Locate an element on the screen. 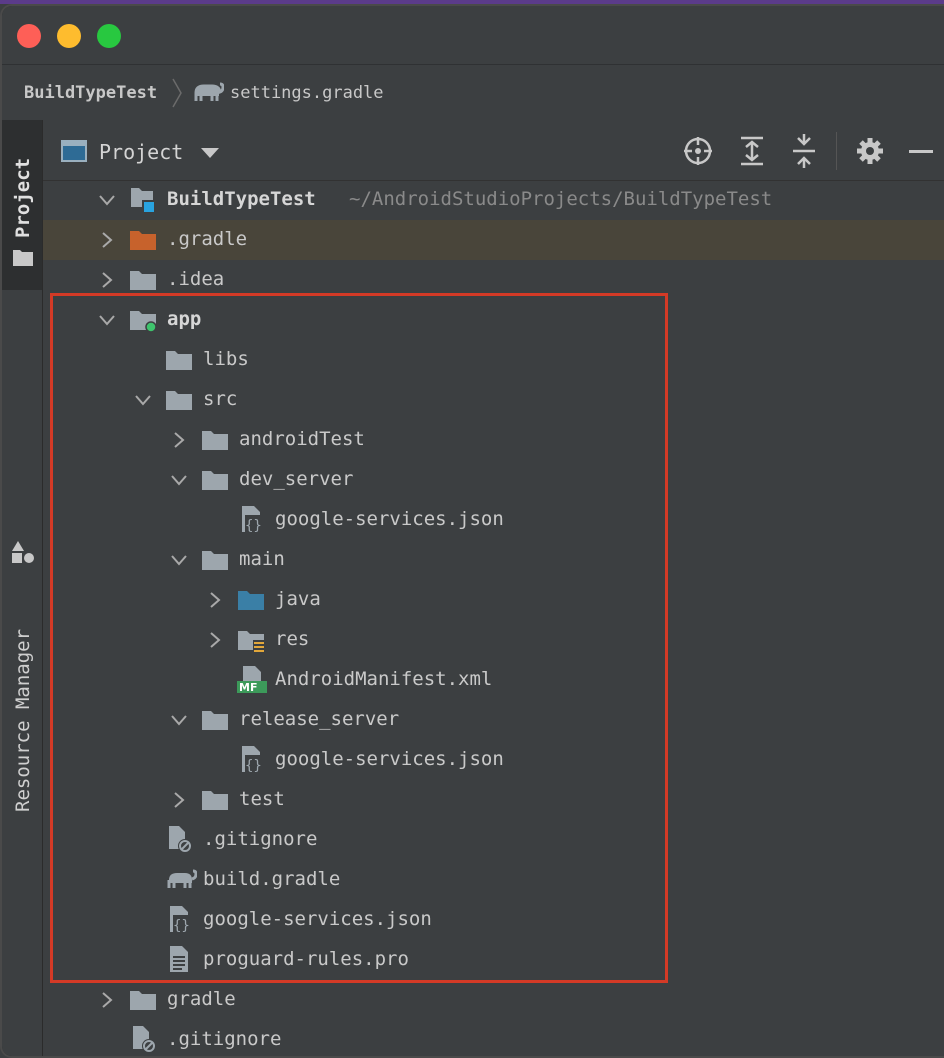  tree-item-label: gradle is located at coordinates (201, 999).